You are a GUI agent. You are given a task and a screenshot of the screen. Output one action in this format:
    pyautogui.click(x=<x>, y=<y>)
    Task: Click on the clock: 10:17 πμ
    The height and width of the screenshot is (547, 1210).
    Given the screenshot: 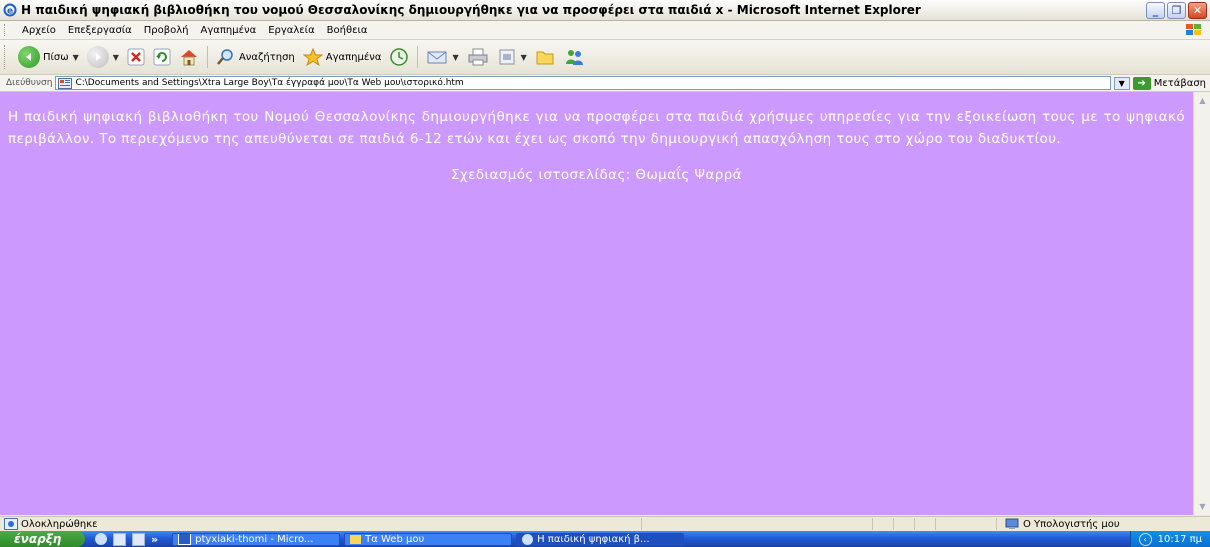 What is the action you would take?
    pyautogui.click(x=1180, y=539)
    